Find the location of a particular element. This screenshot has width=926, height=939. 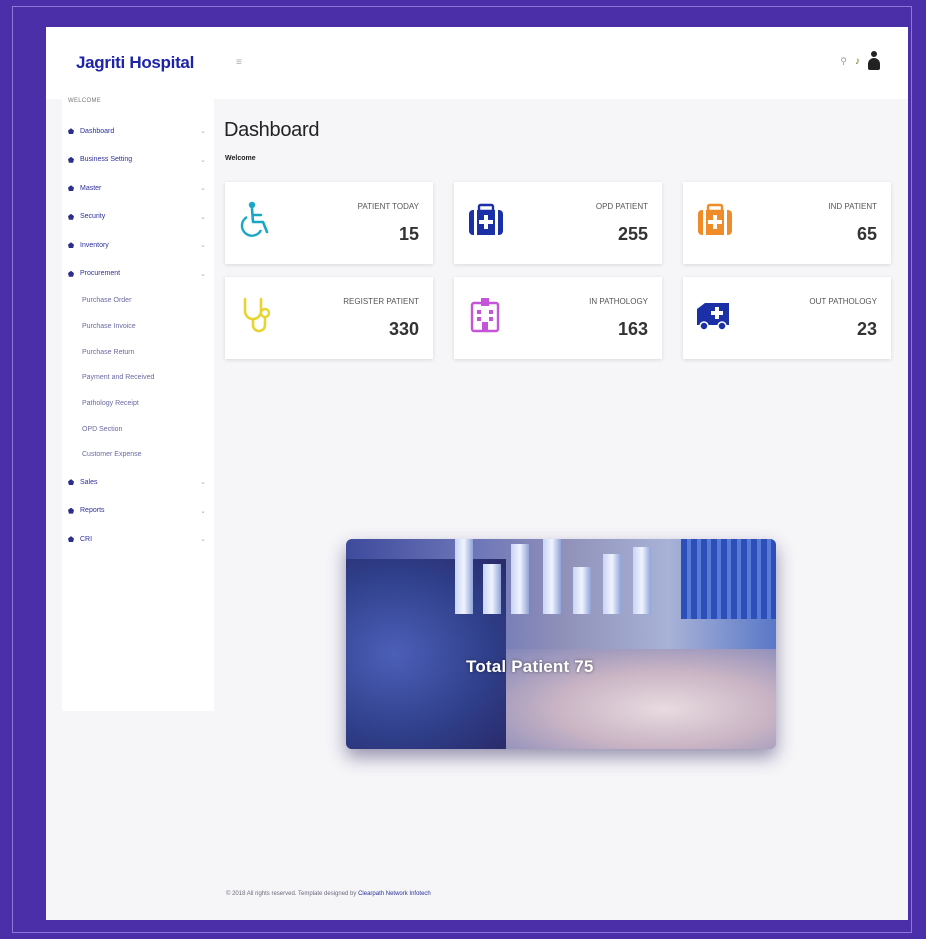

sidebar-item-reports: Reports ⌄ is located at coordinates (138, 510).